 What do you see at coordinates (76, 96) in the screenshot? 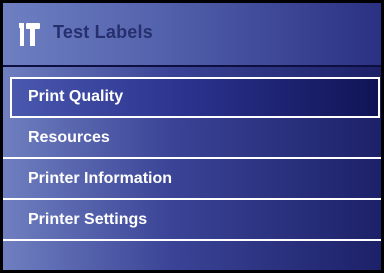
I see `menu-item-label: Print Quality` at bounding box center [76, 96].